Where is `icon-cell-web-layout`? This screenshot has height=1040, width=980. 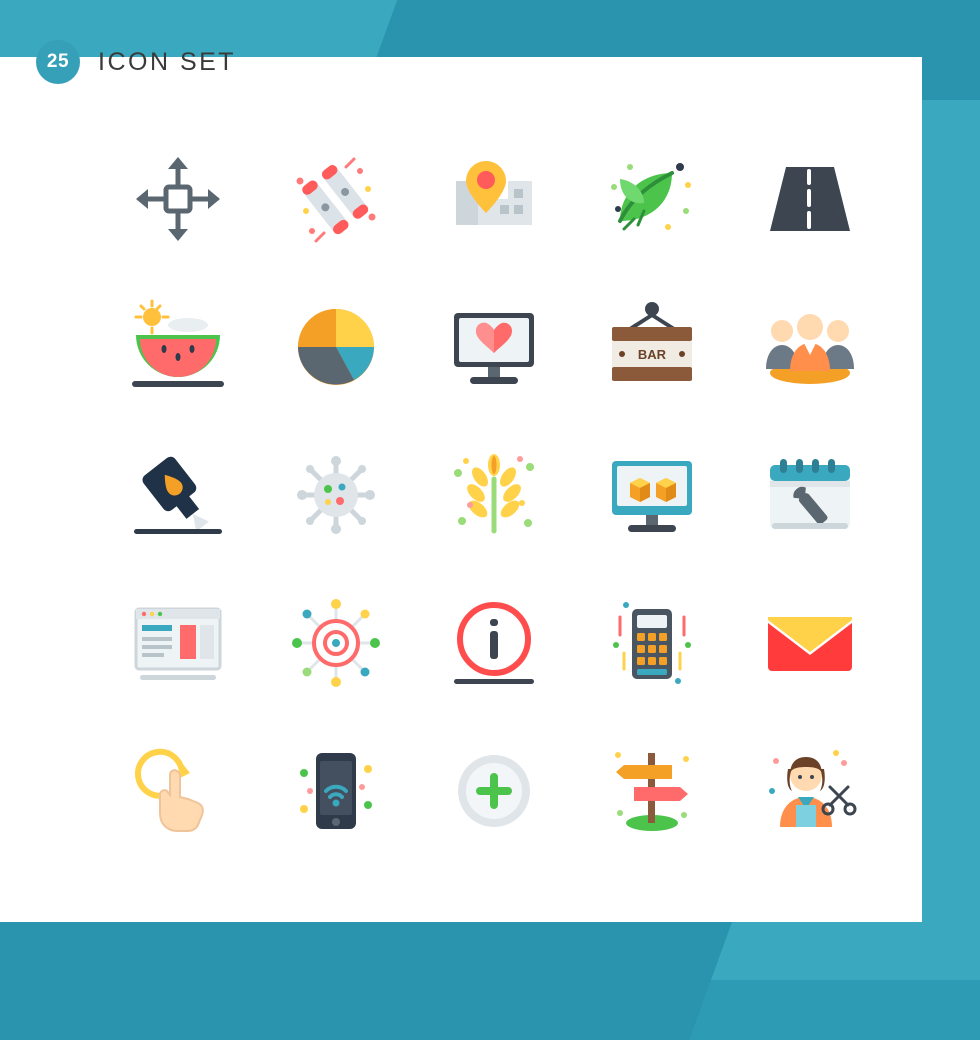 icon-cell-web-layout is located at coordinates (178, 643).